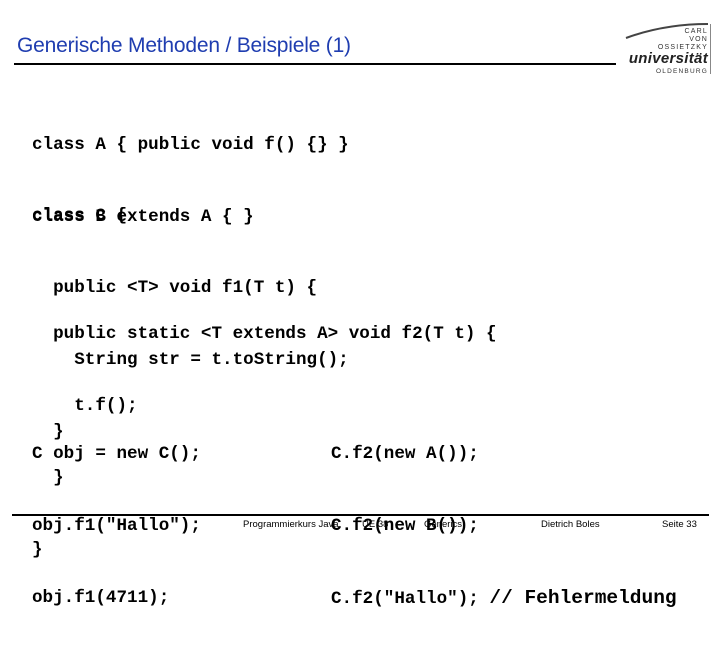 The image size is (720, 658). Describe the element at coordinates (101, 598) in the screenshot. I see `code-line: obj.f1(4711);` at that location.